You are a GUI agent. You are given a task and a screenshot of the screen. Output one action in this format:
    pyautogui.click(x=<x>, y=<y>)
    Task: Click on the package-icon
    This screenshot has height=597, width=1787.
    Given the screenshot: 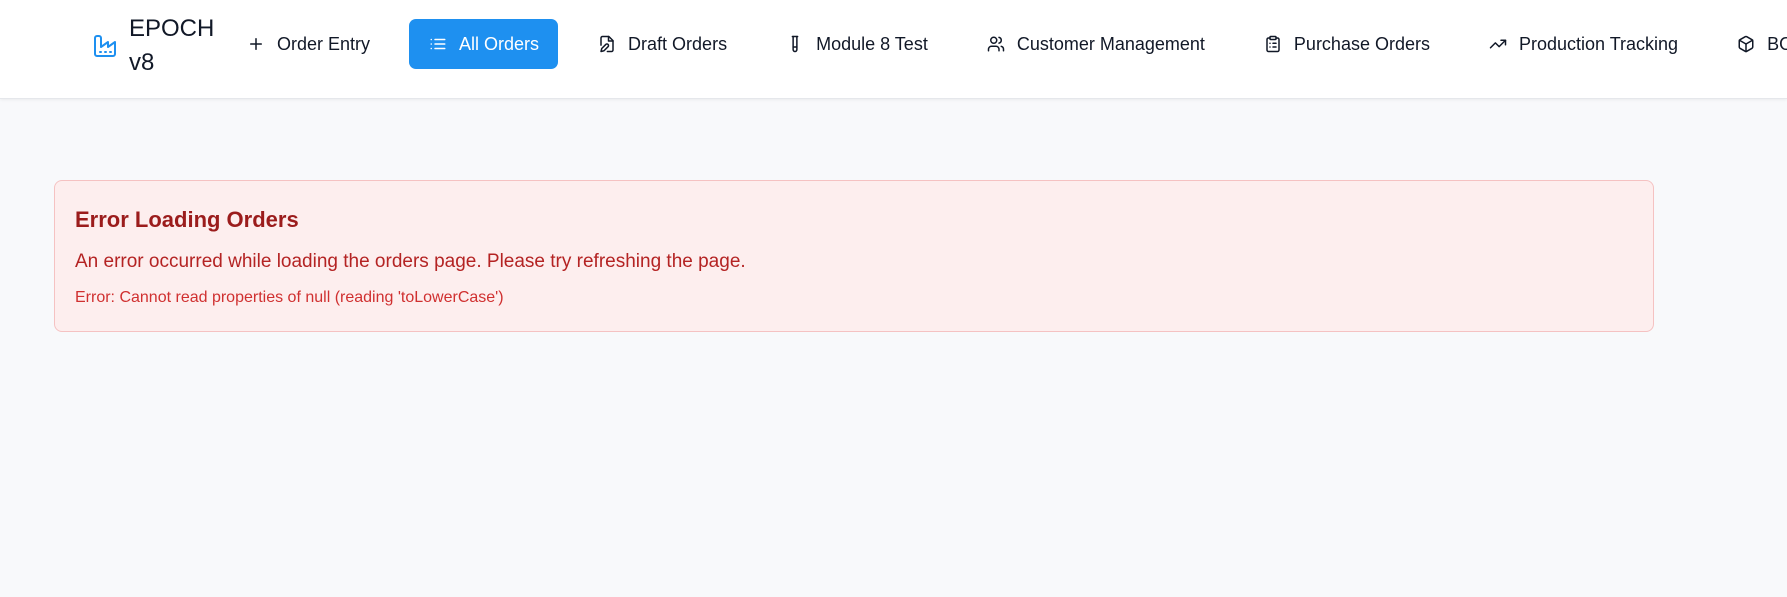 What is the action you would take?
    pyautogui.click(x=1746, y=44)
    